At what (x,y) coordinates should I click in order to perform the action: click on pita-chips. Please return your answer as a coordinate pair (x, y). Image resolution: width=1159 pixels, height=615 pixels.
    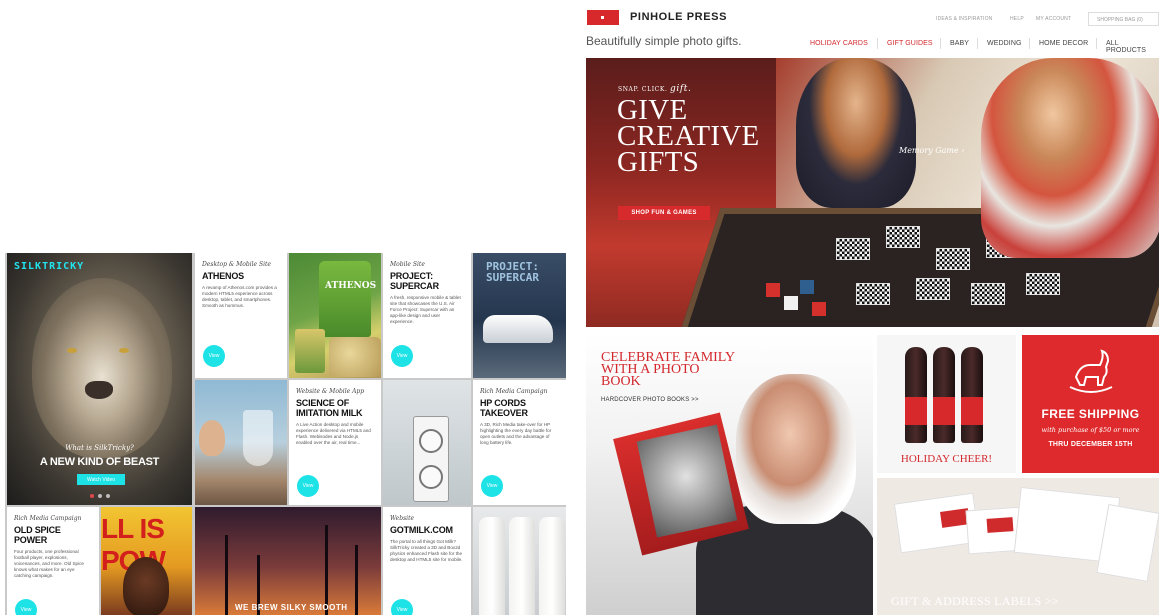
    Looking at the image, I should click on (355, 357).